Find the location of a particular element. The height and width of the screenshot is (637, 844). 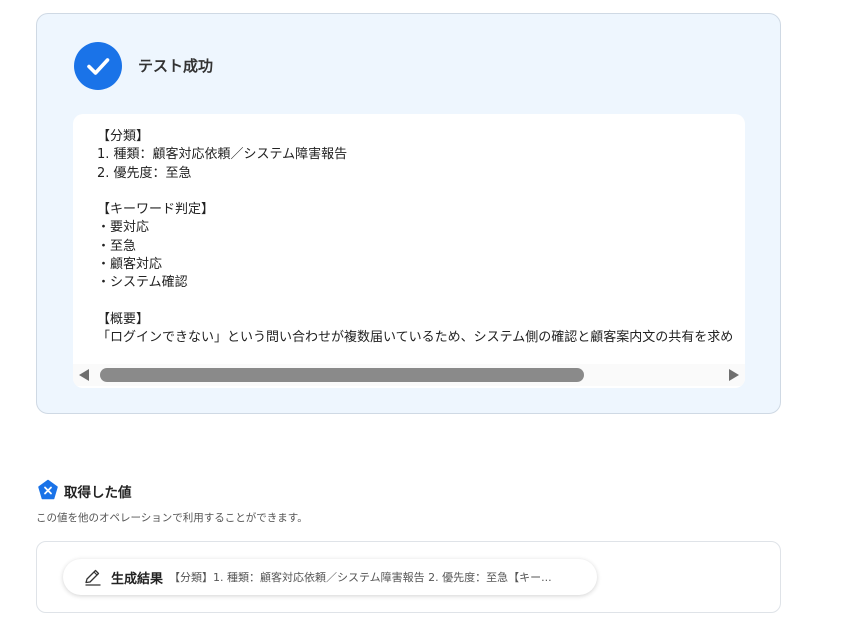

test-success-title: テスト成功 is located at coordinates (176, 66).